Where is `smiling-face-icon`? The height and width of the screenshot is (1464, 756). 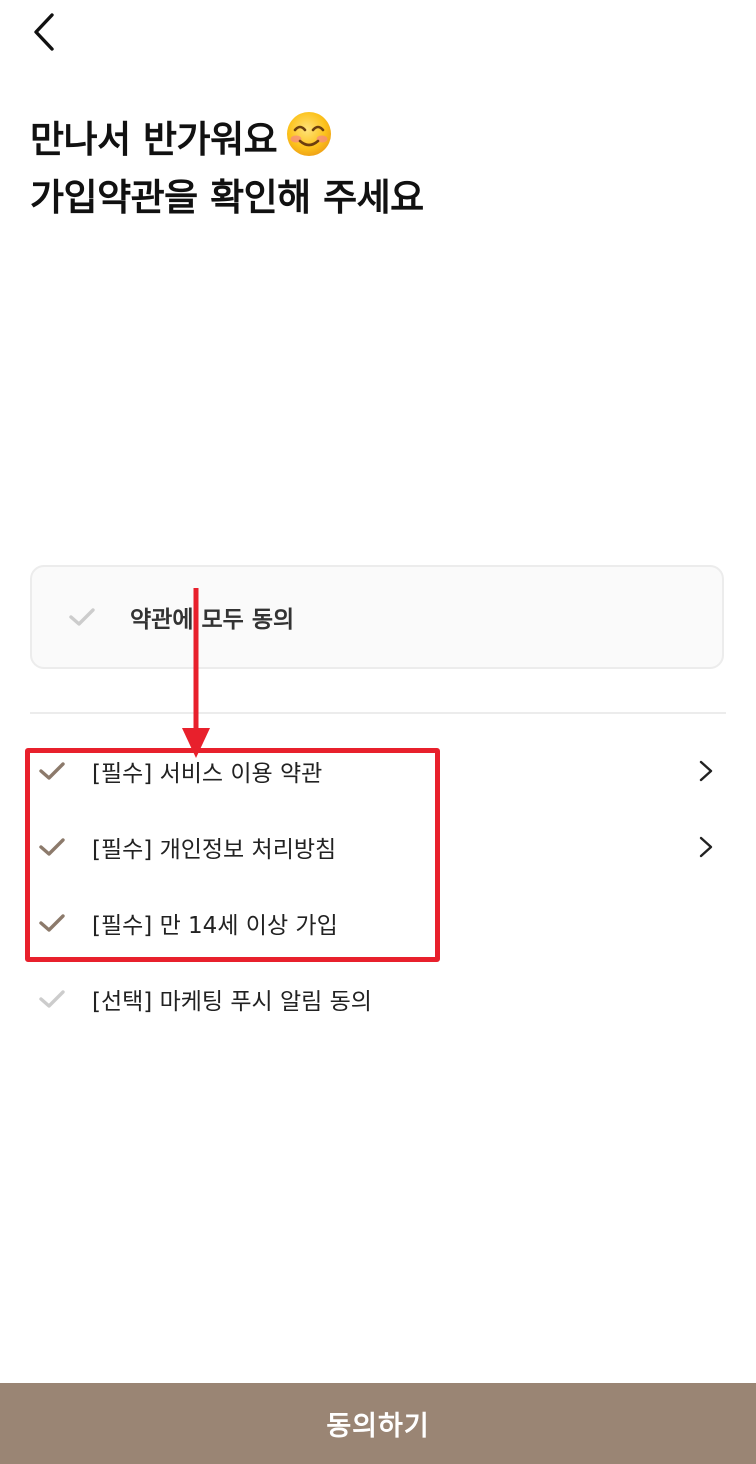
smiling-face-icon is located at coordinates (309, 134).